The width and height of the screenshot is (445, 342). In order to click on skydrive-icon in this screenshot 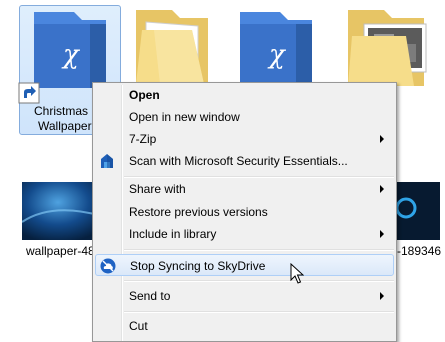, I will do `click(108, 266)`.